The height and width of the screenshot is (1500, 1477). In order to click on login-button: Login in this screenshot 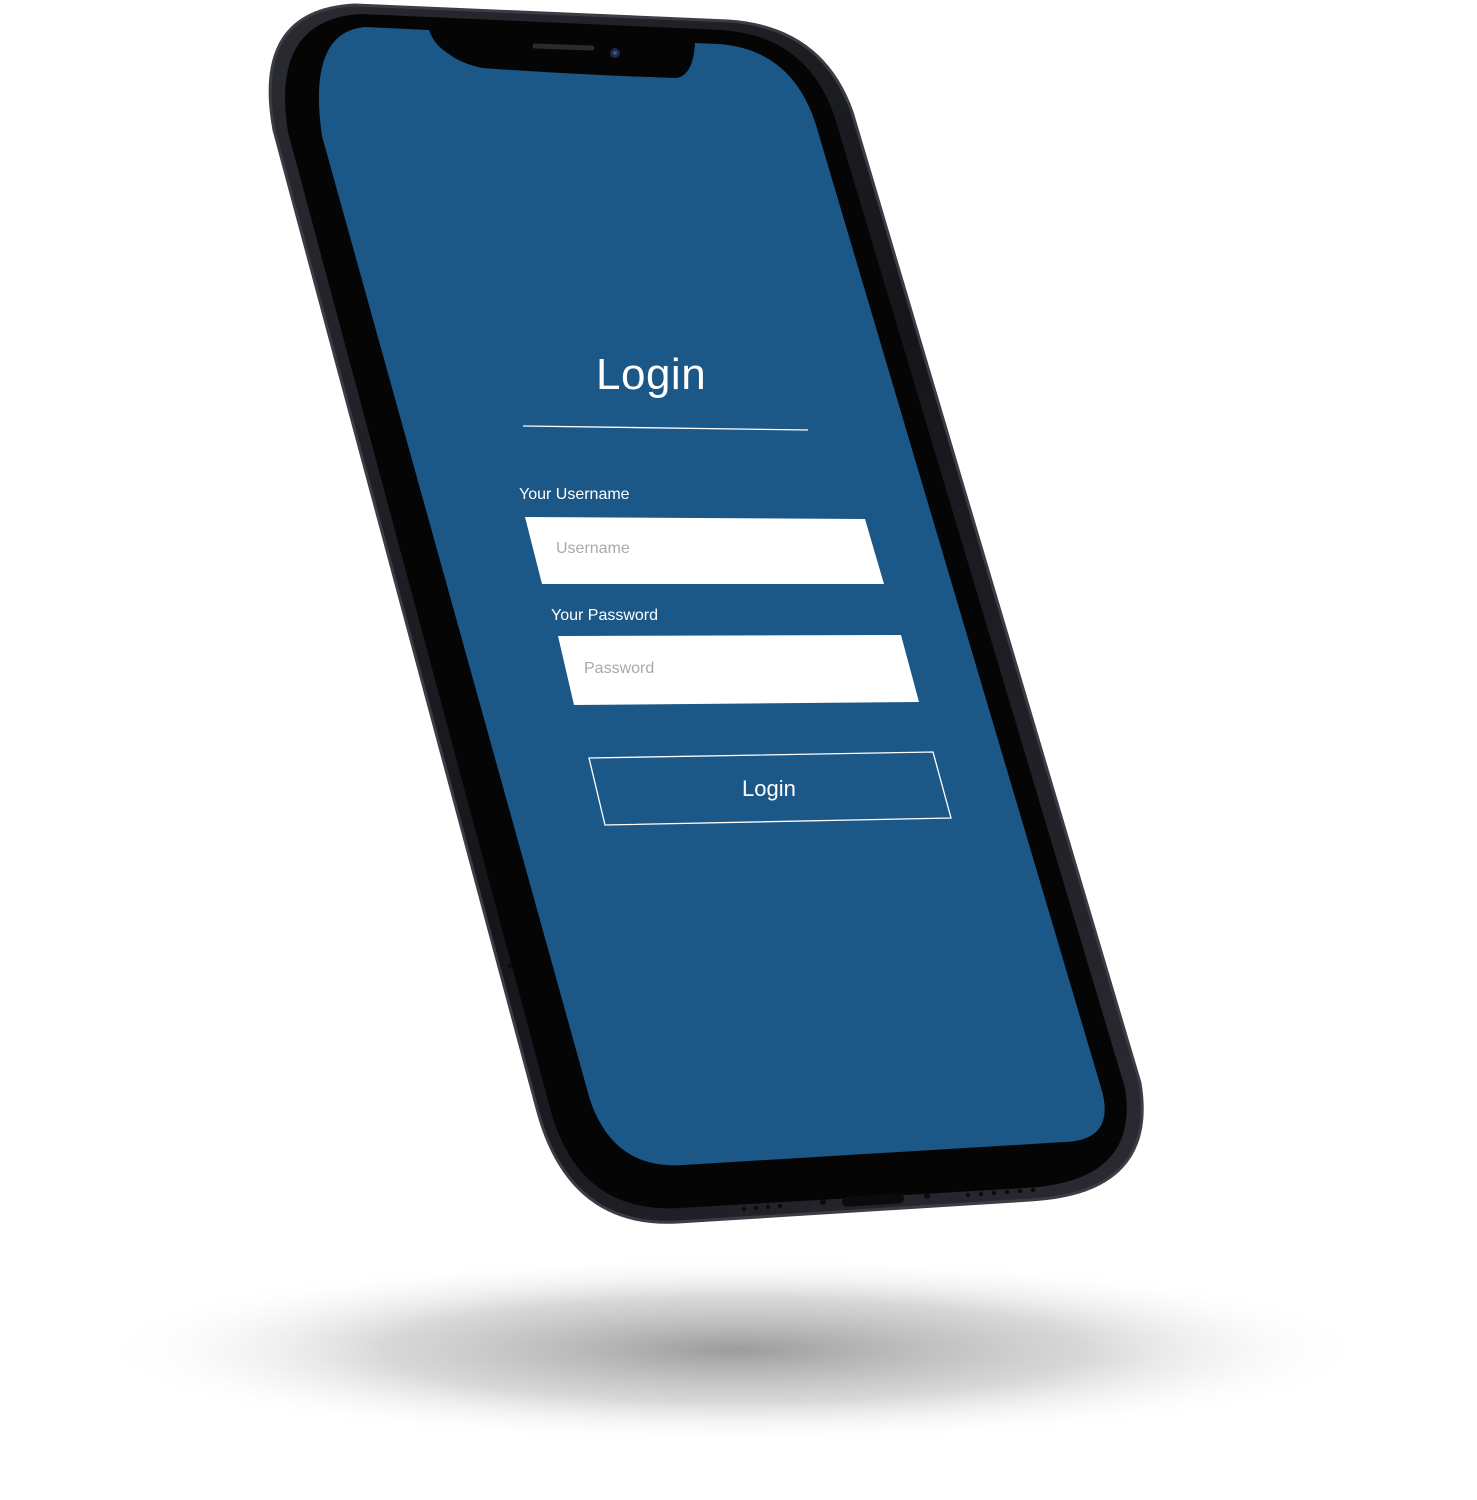, I will do `click(770, 788)`.